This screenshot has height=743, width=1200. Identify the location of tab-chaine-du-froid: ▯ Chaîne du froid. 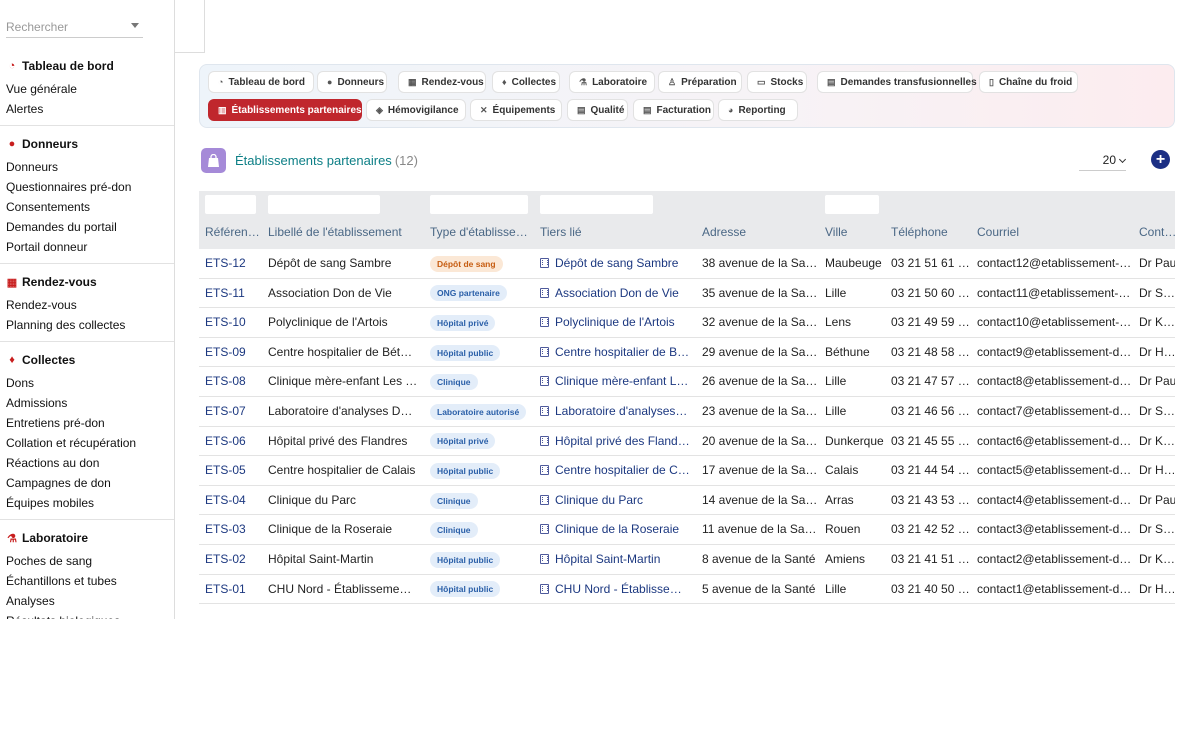
(1028, 82).